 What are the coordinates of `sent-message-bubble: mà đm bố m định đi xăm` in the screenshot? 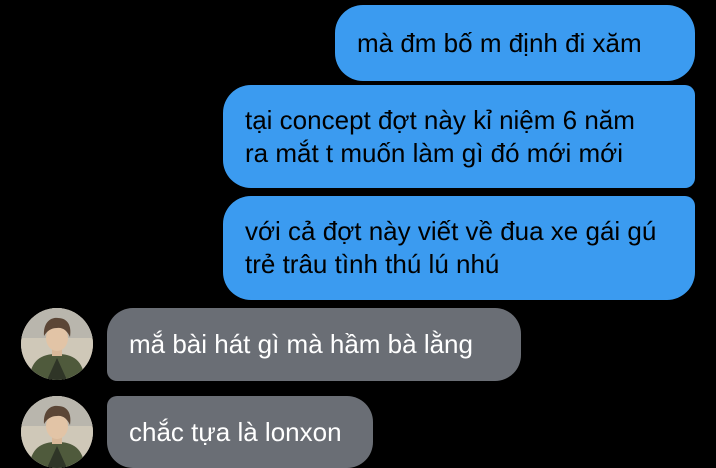 It's located at (515, 43).